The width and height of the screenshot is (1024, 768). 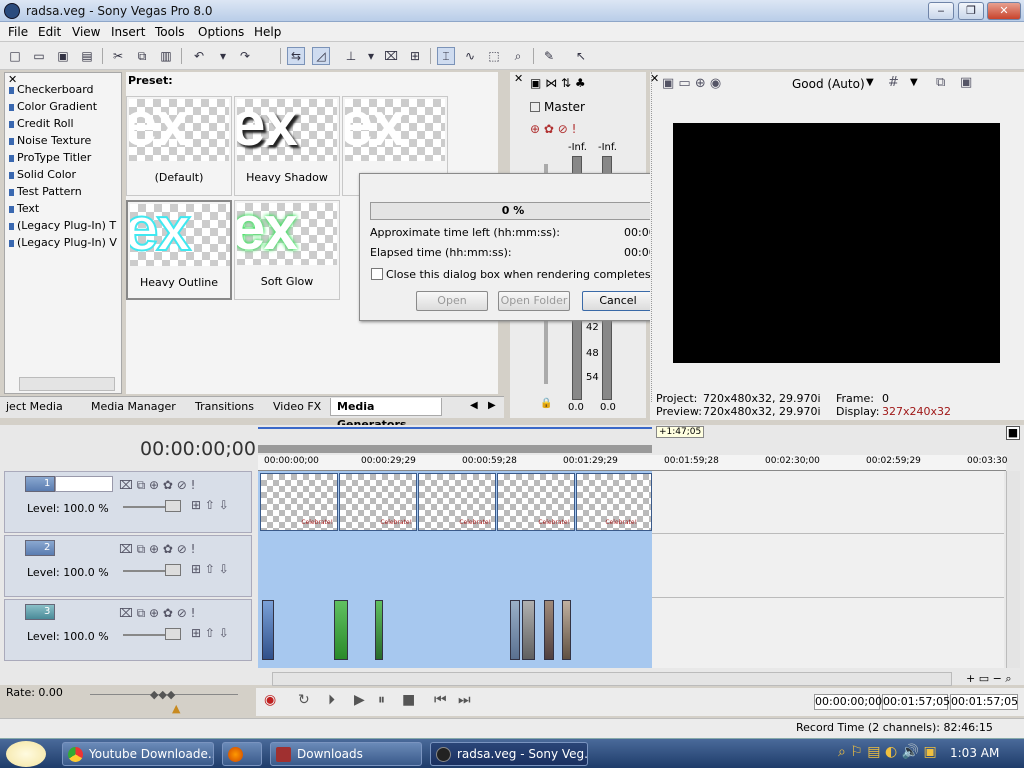 I want to click on menu-options: Options, so click(x=221, y=32).